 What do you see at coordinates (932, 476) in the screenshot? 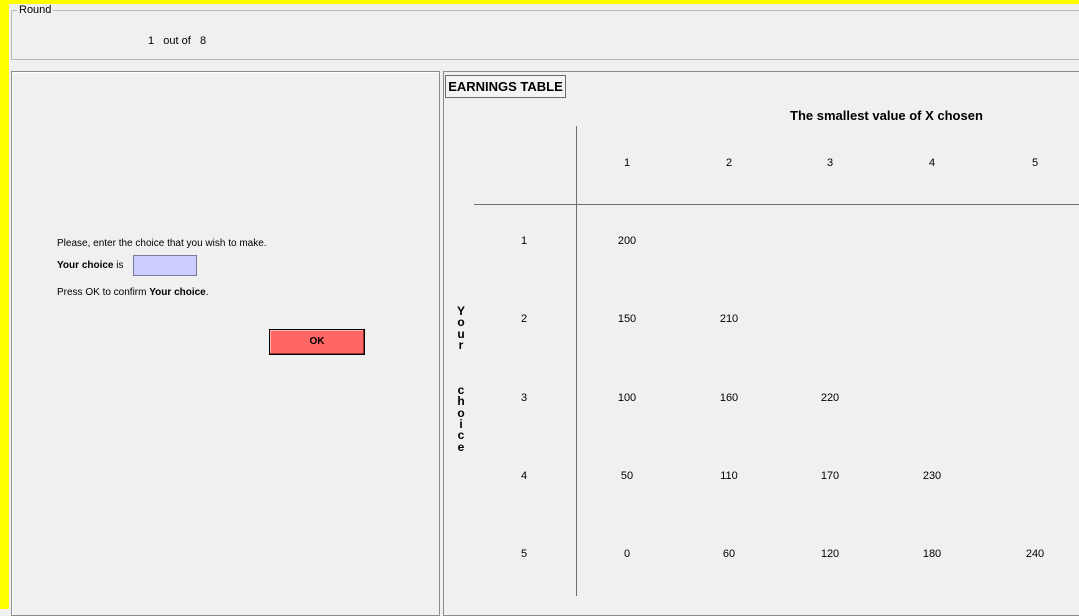
I see `earnings-cell: 230` at bounding box center [932, 476].